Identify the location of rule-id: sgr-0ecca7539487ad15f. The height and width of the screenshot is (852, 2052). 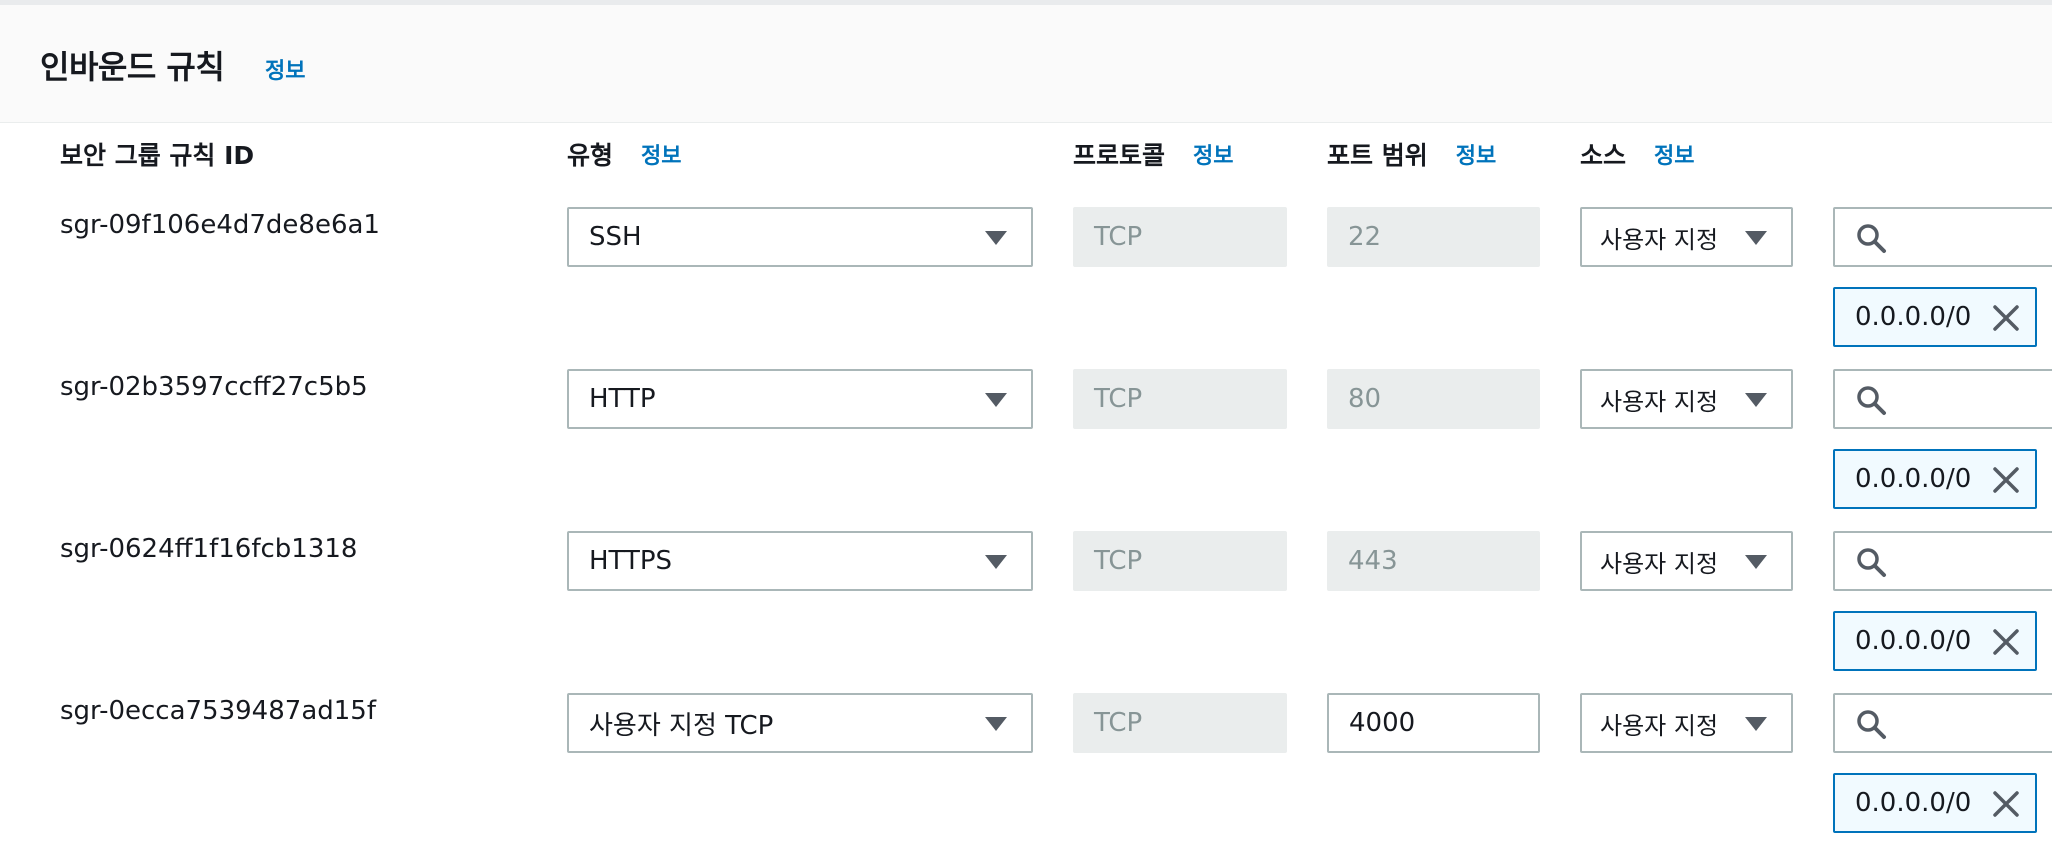
(218, 711).